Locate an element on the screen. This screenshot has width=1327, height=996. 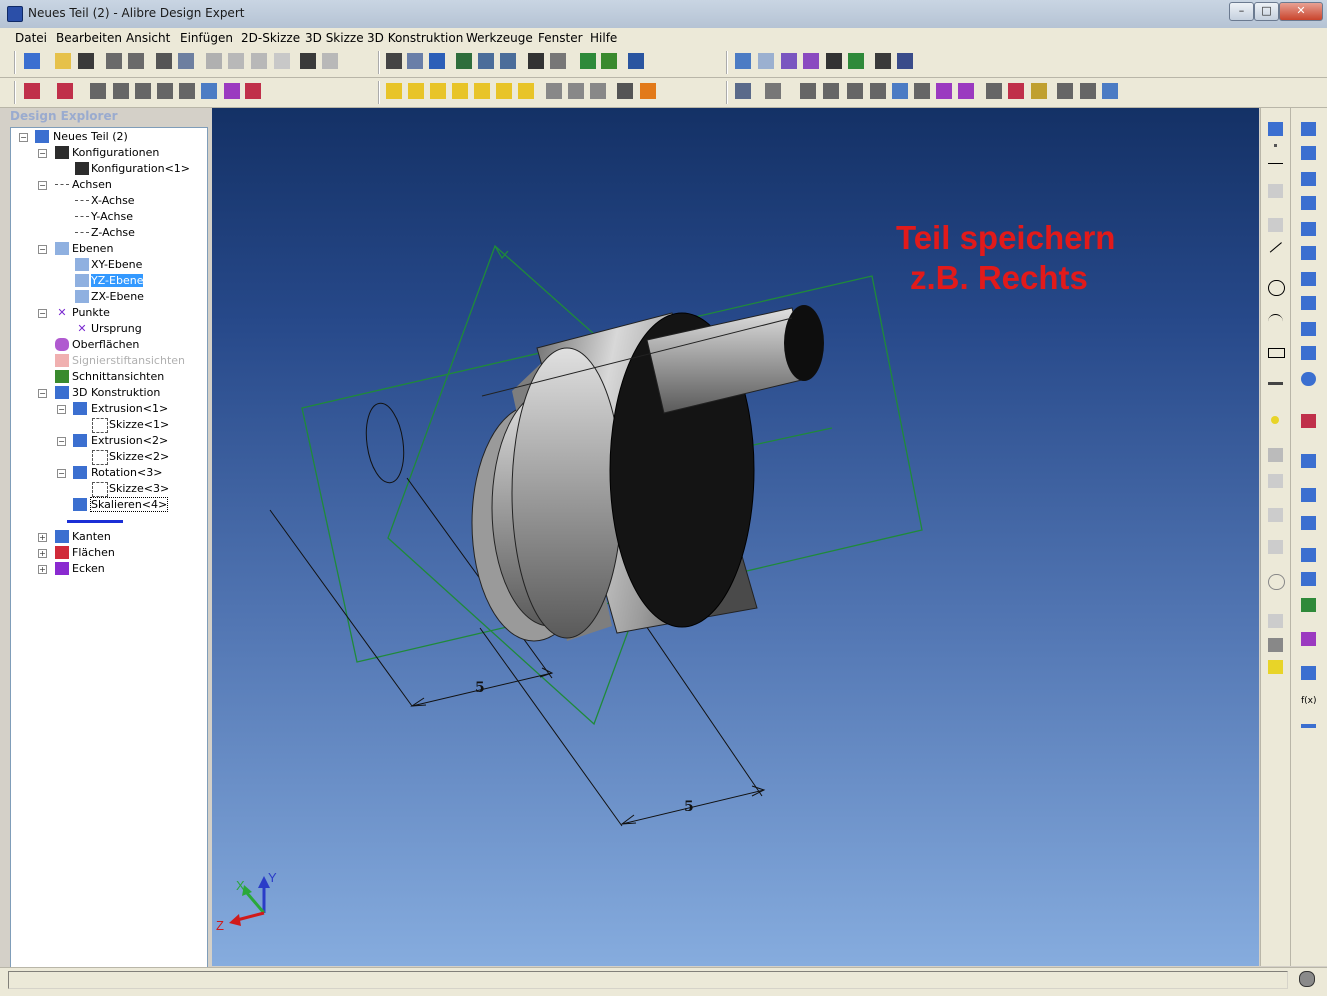
dimension-label-1: 5 is located at coordinates (480, 688).